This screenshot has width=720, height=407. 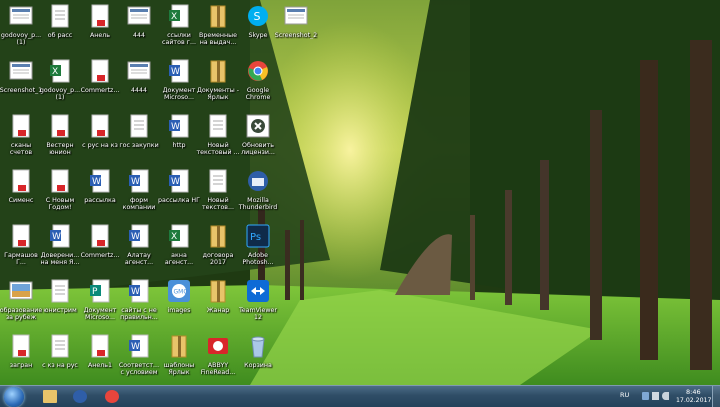 What do you see at coordinates (624, 395) in the screenshot?
I see `language-indicator: RU` at bounding box center [624, 395].